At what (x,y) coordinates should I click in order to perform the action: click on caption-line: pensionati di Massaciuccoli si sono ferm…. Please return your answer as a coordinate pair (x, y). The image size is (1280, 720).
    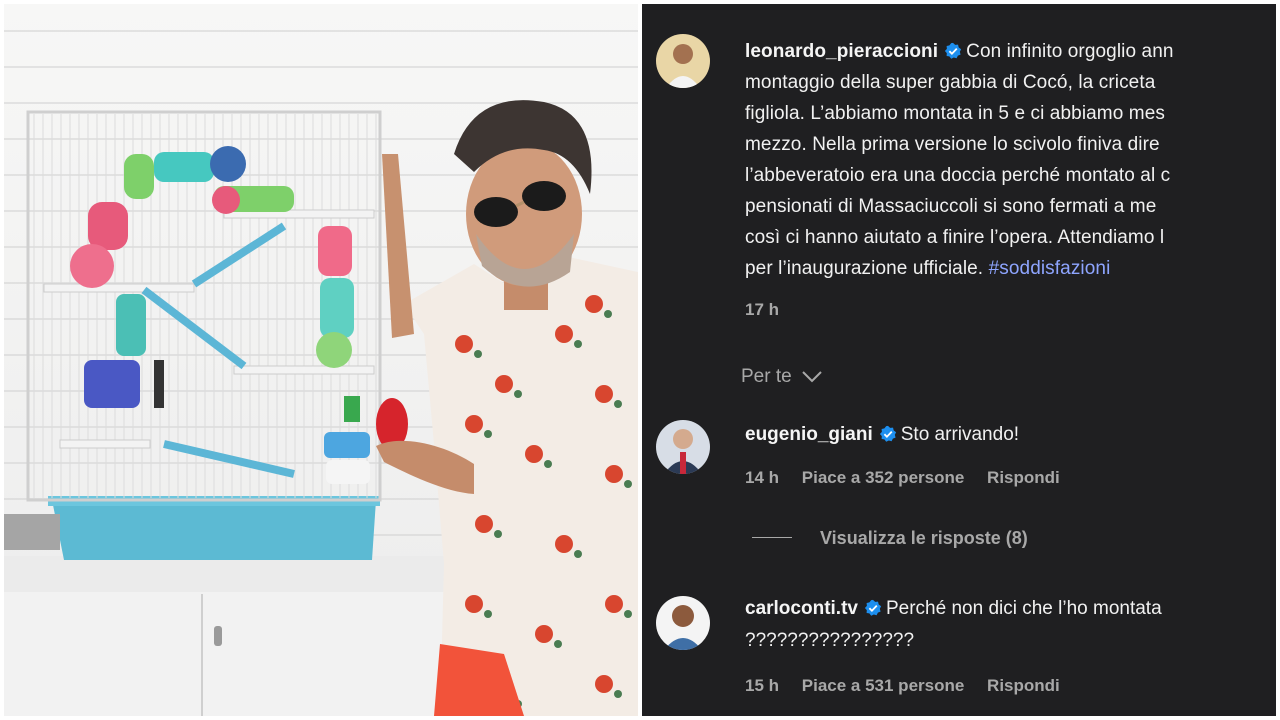
    Looking at the image, I should click on (951, 206).